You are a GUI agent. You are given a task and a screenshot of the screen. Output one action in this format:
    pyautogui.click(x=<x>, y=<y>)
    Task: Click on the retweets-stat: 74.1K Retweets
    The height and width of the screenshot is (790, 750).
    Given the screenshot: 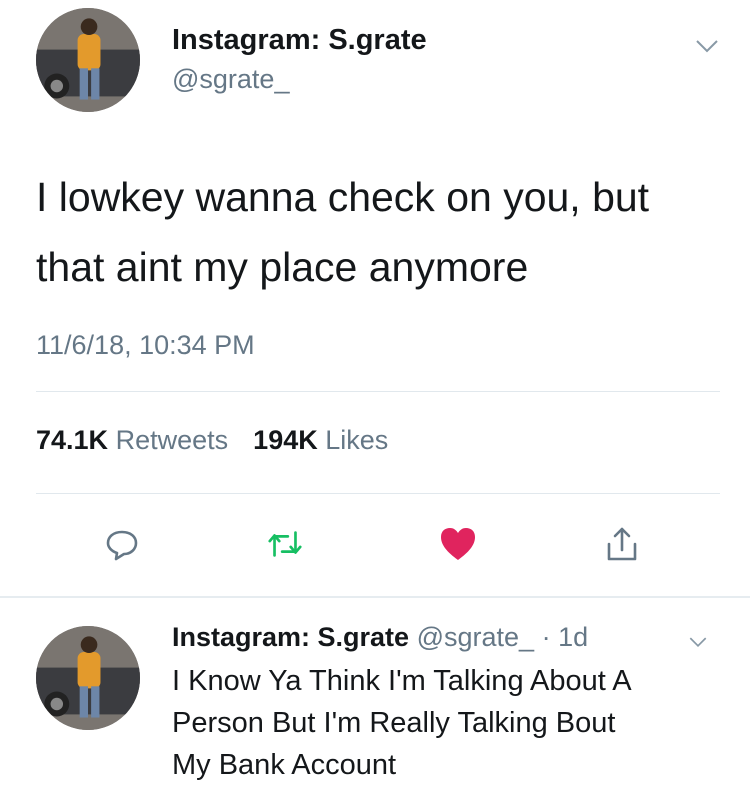 What is the action you would take?
    pyautogui.click(x=136, y=440)
    